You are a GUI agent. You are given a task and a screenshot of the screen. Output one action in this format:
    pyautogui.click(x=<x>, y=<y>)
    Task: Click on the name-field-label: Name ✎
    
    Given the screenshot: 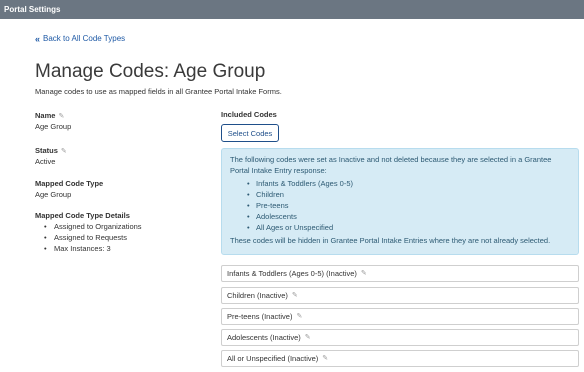 What is the action you would take?
    pyautogui.click(x=49, y=115)
    